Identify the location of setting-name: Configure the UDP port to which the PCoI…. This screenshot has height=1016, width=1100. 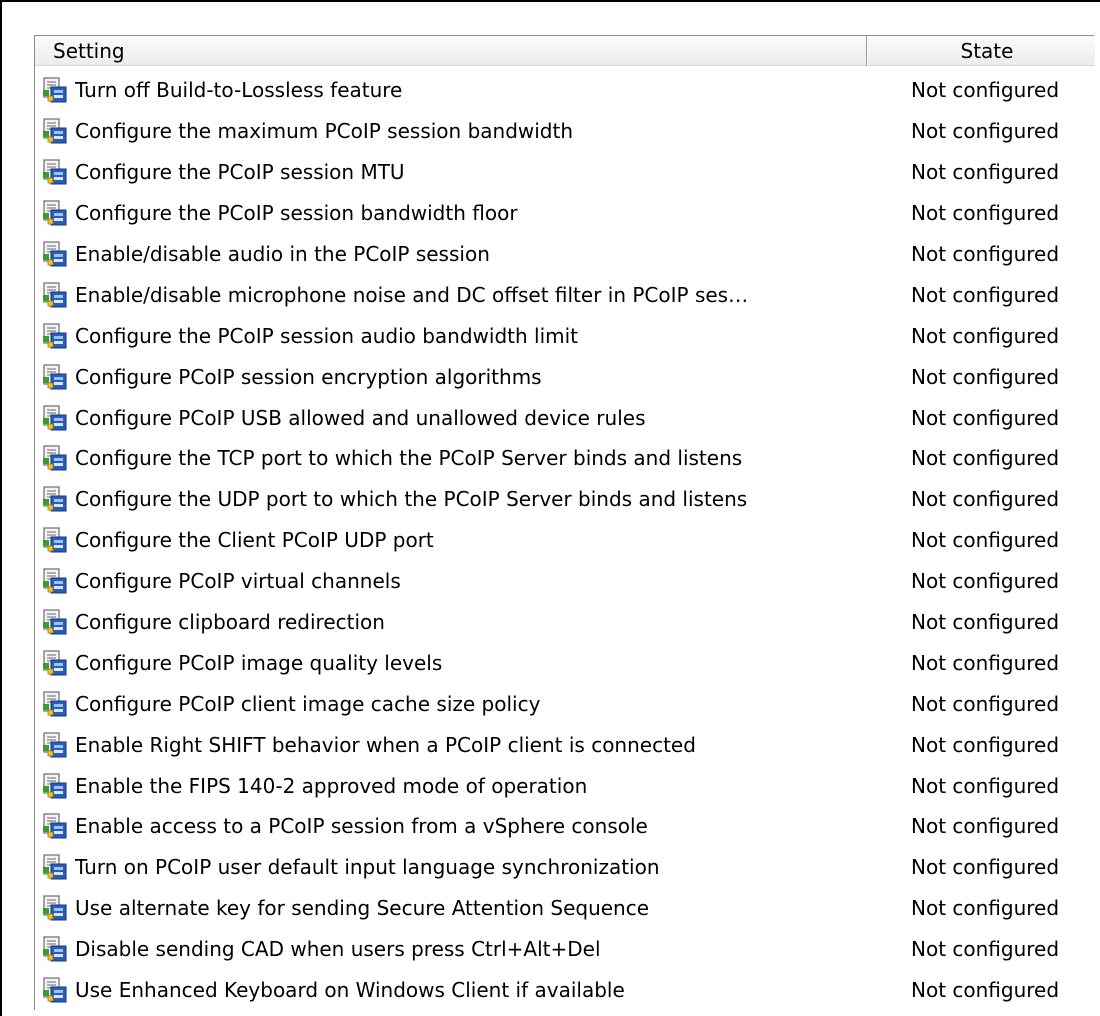
(411, 499).